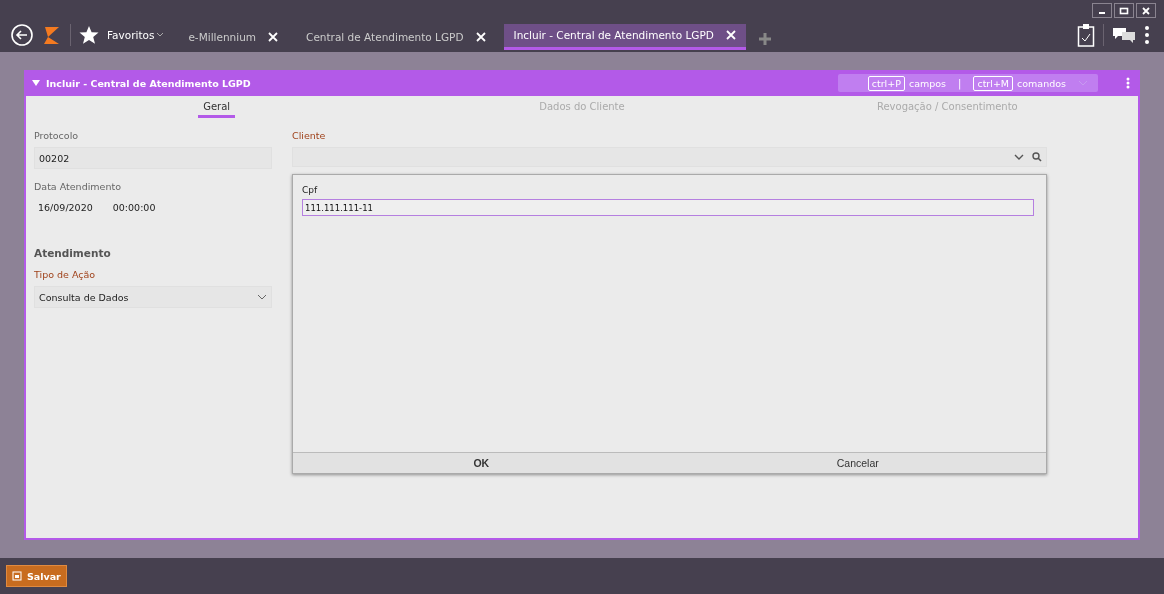 The width and height of the screenshot is (1164, 594). Describe the element at coordinates (36, 83) in the screenshot. I see `collapse-icon` at that location.